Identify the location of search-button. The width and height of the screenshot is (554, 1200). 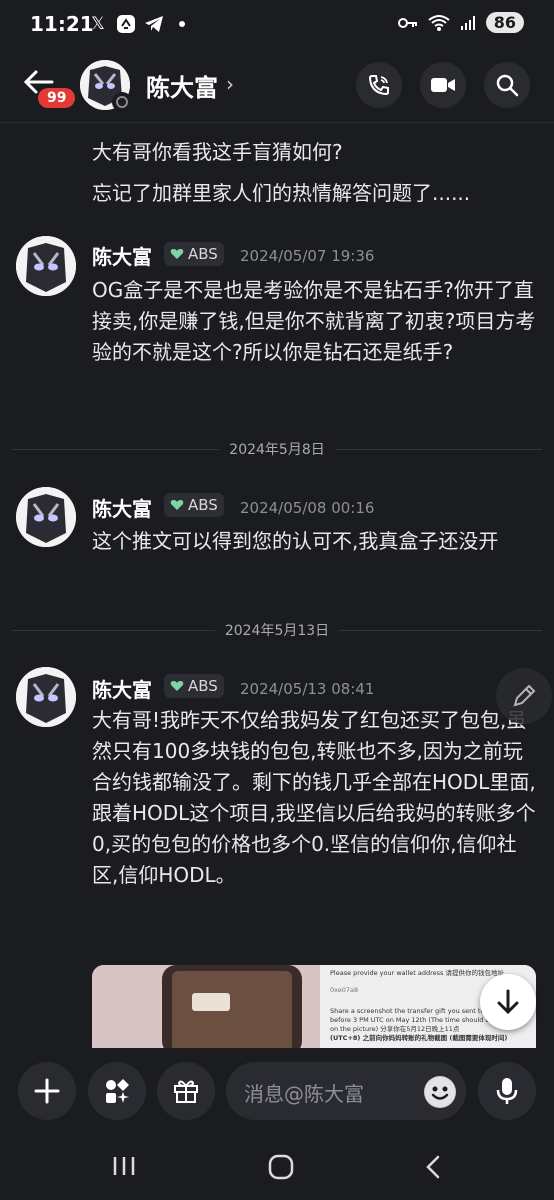
(507, 85).